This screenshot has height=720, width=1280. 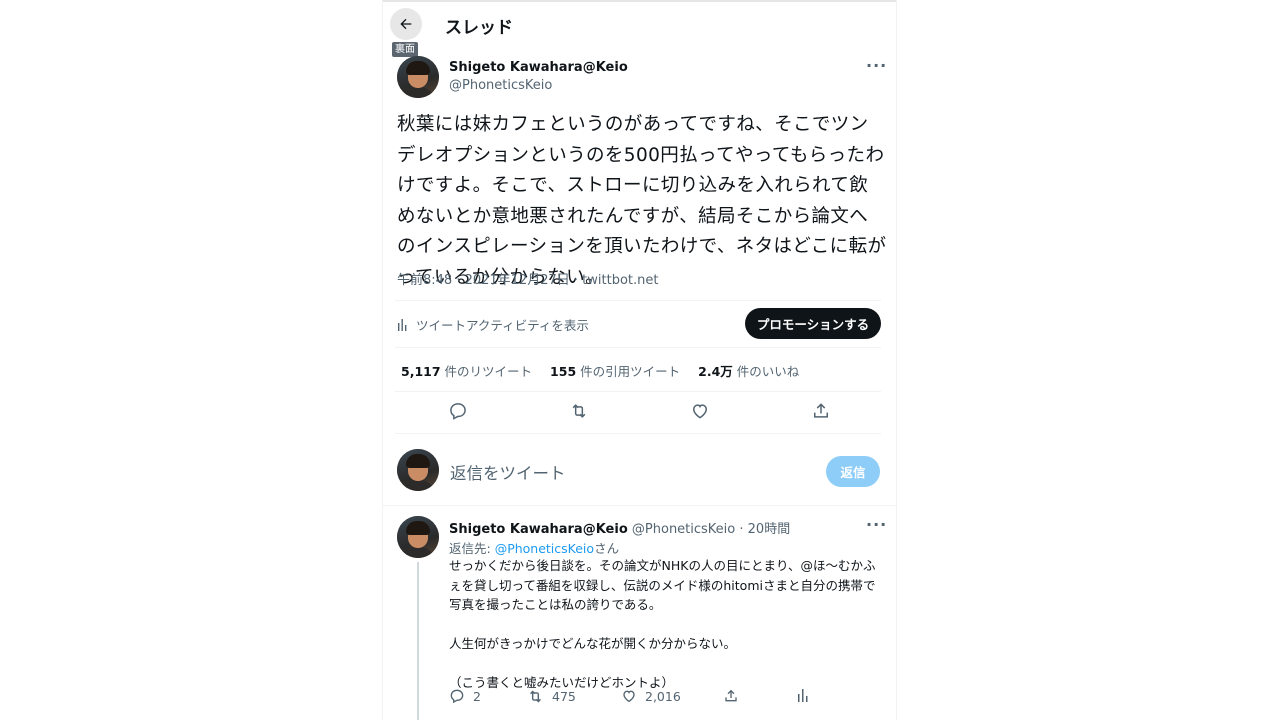 I want to click on reply-retweet-button: 475, so click(x=551, y=696).